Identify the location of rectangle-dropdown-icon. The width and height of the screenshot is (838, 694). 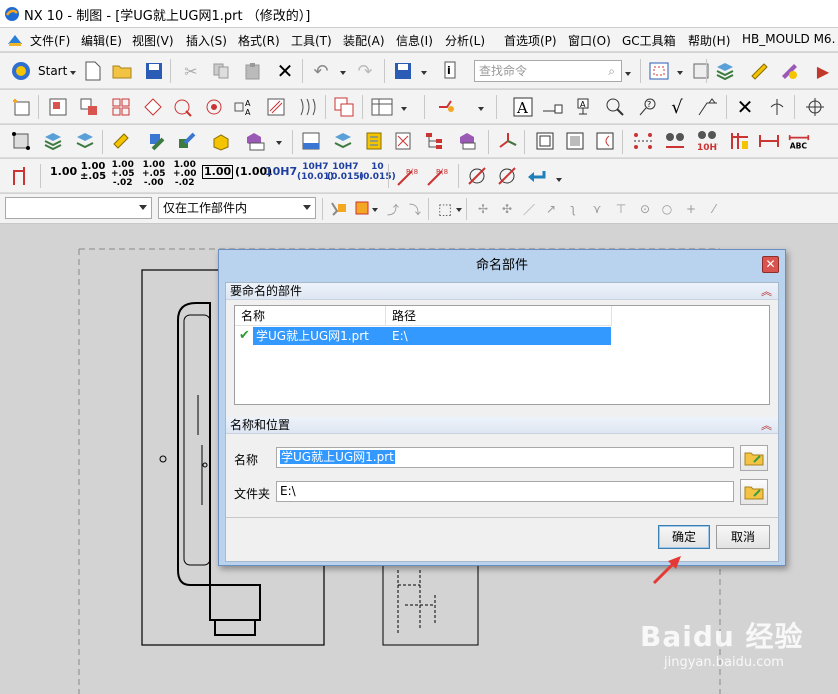
(459, 210).